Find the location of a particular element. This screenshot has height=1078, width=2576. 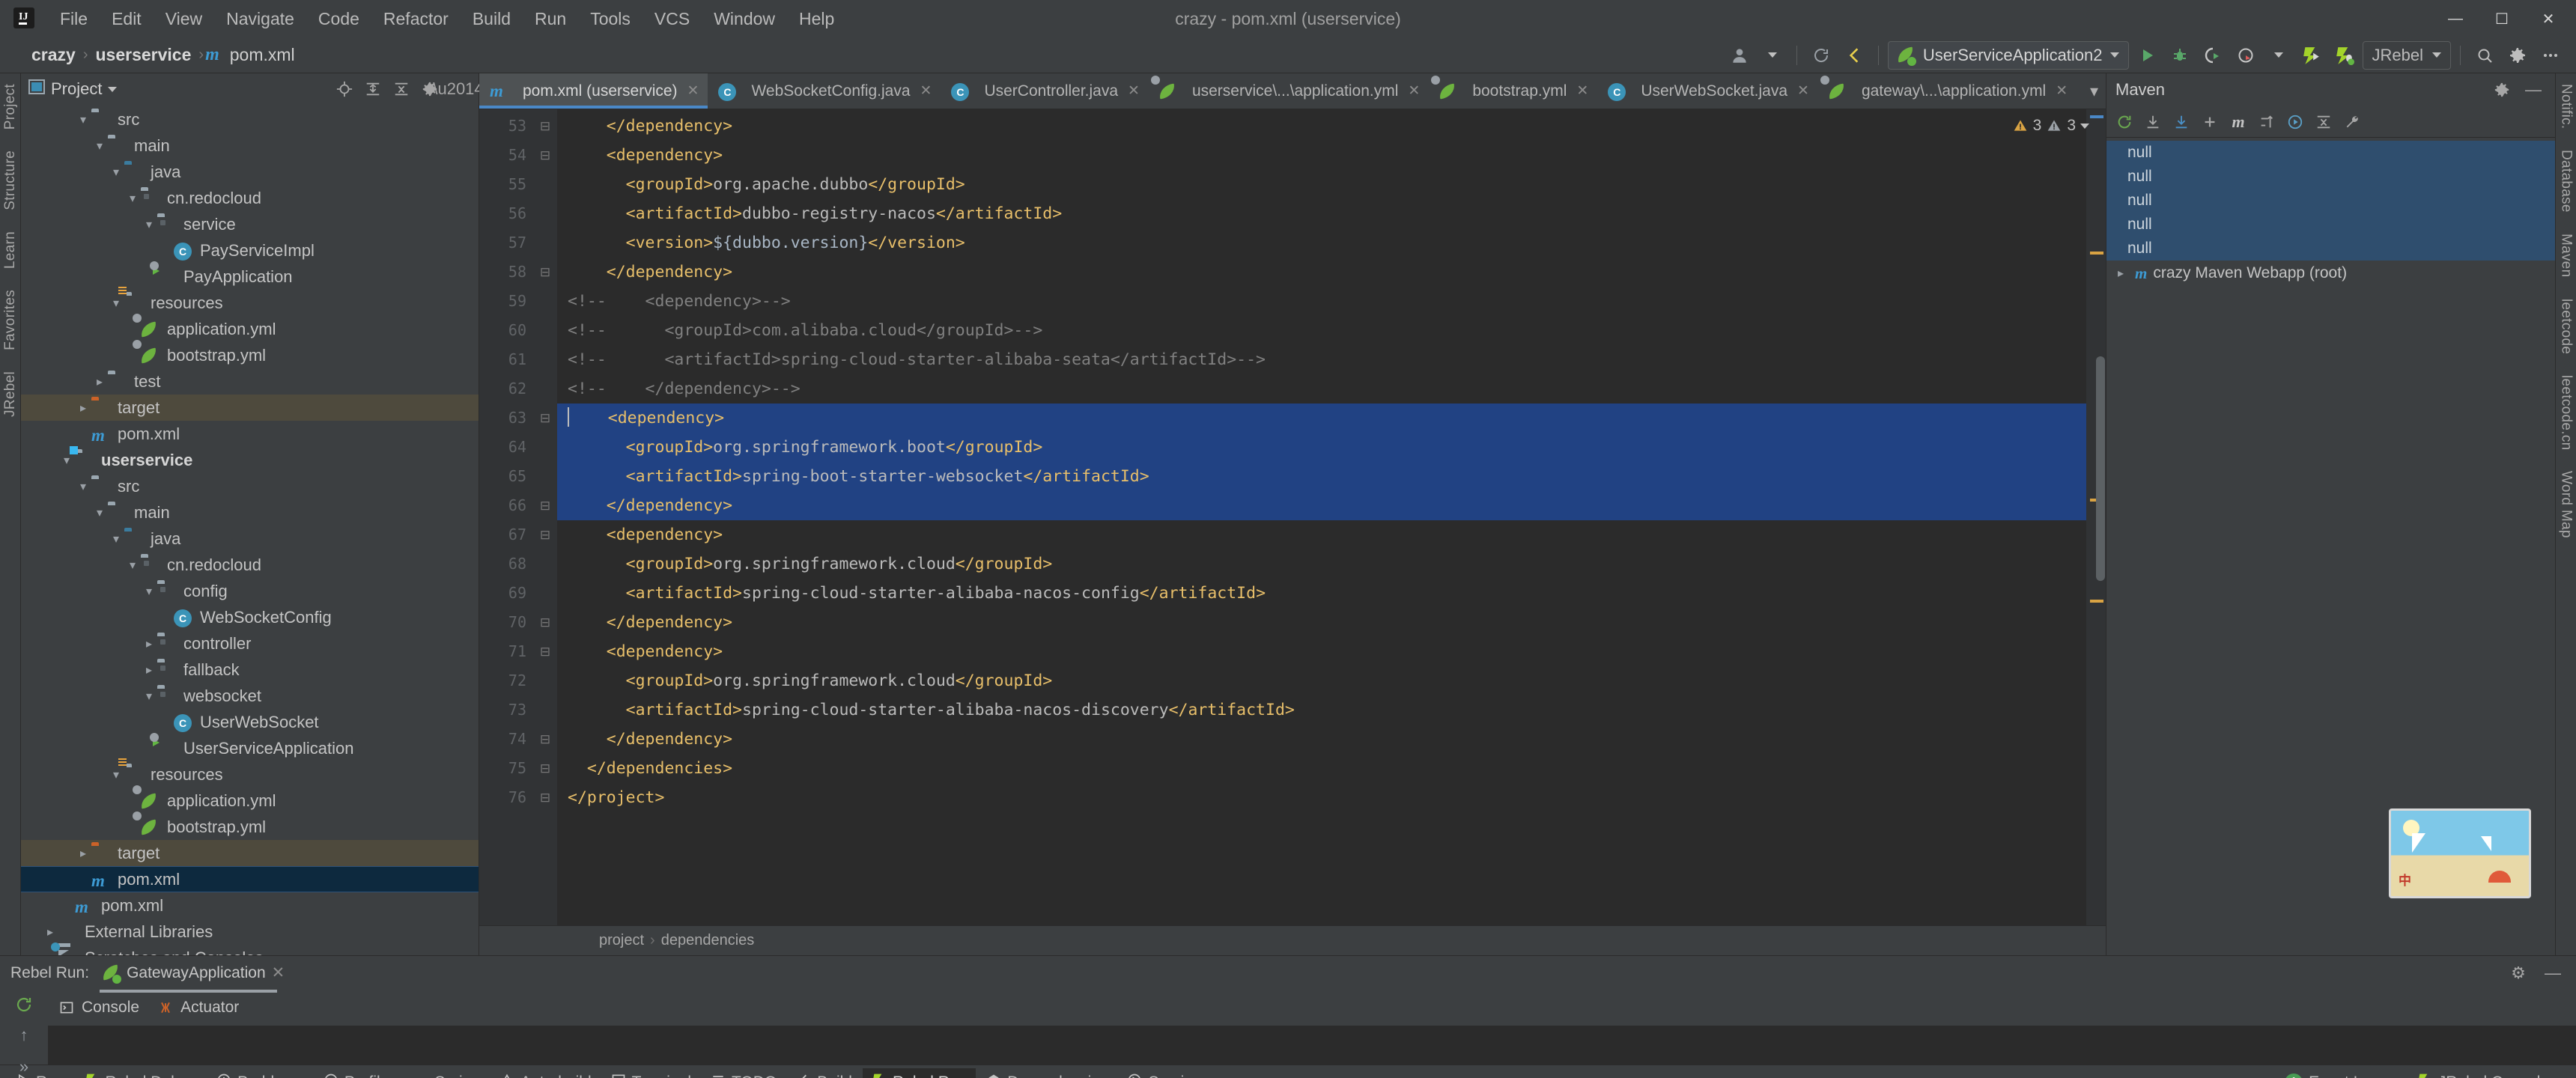

tree-node-payserviceimpl: C PayServiceImpl is located at coordinates (250, 250).